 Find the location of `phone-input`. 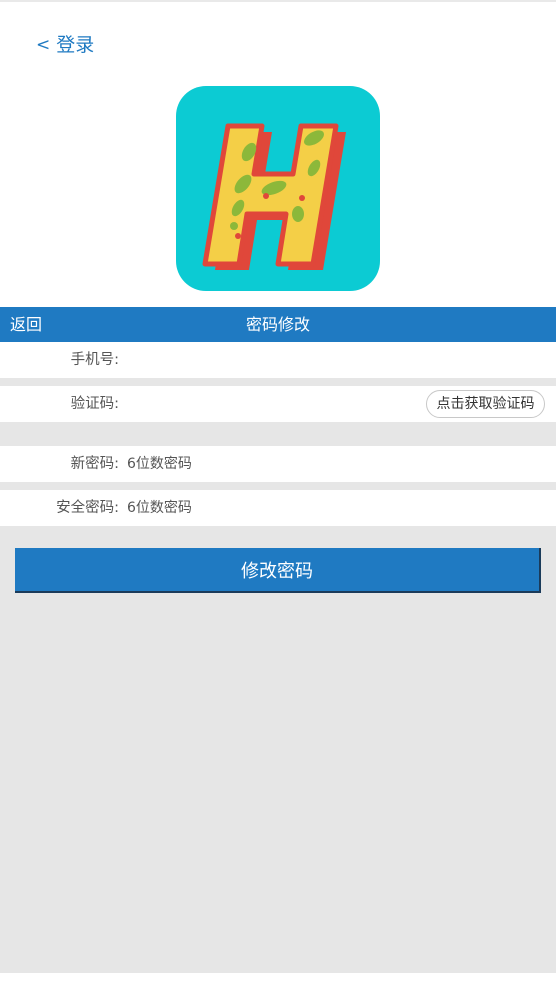

phone-input is located at coordinates (267, 360).